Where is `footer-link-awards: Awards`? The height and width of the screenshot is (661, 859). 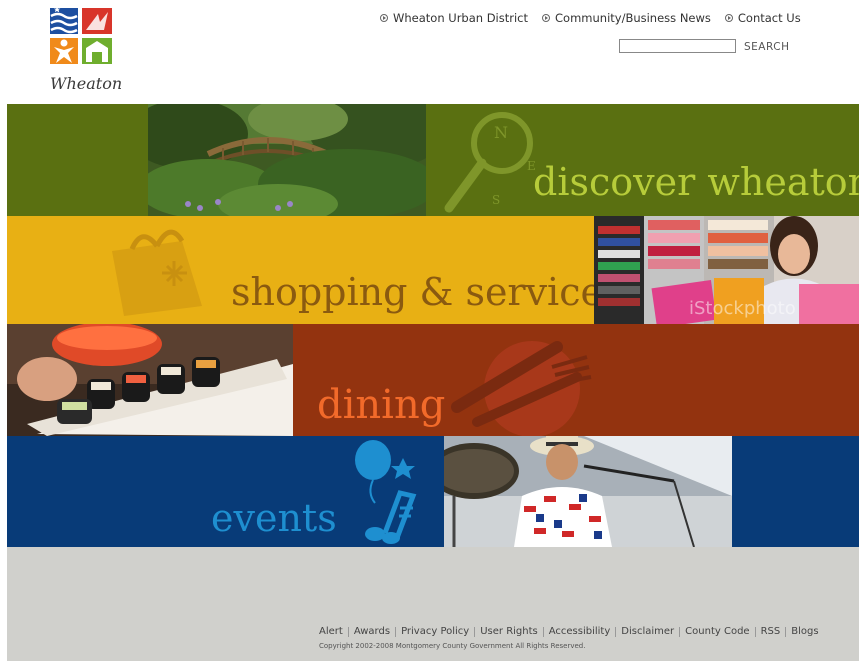 footer-link-awards: Awards is located at coordinates (372, 631).